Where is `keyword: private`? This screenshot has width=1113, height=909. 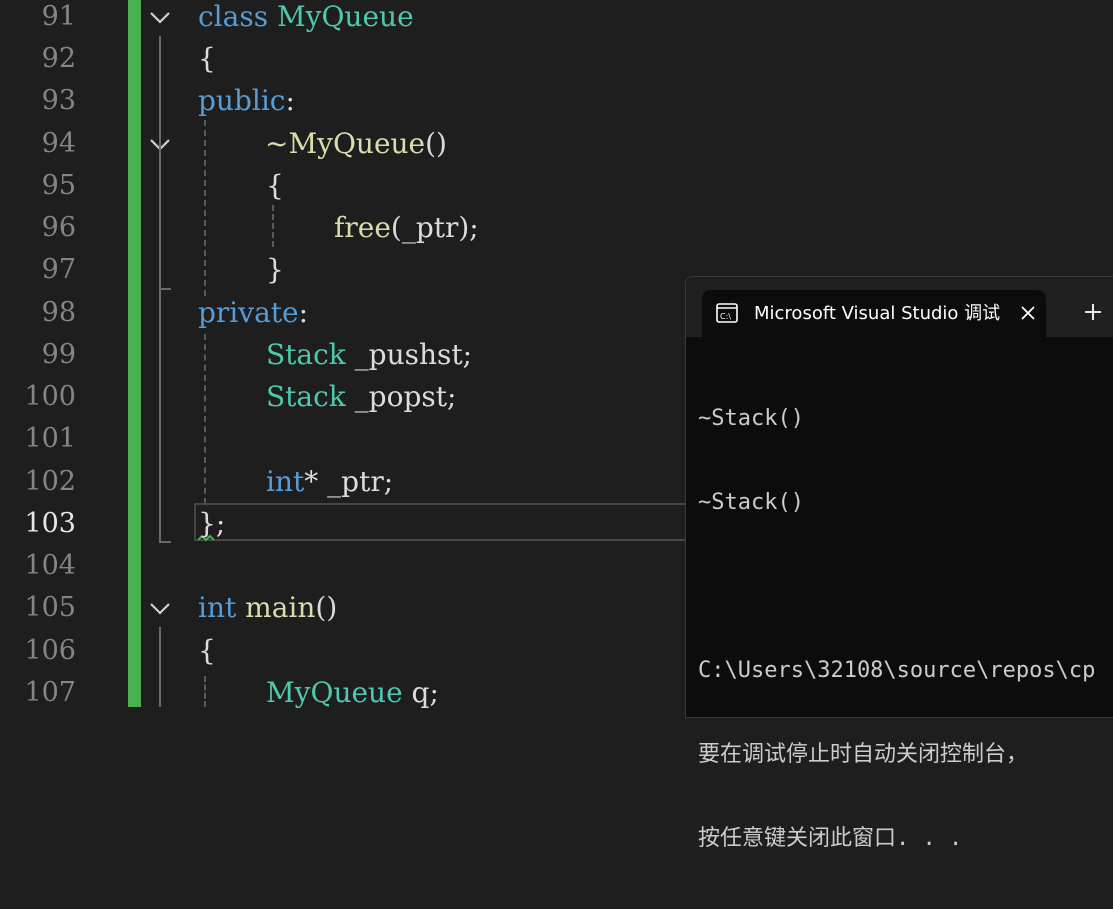 keyword: private is located at coordinates (248, 312).